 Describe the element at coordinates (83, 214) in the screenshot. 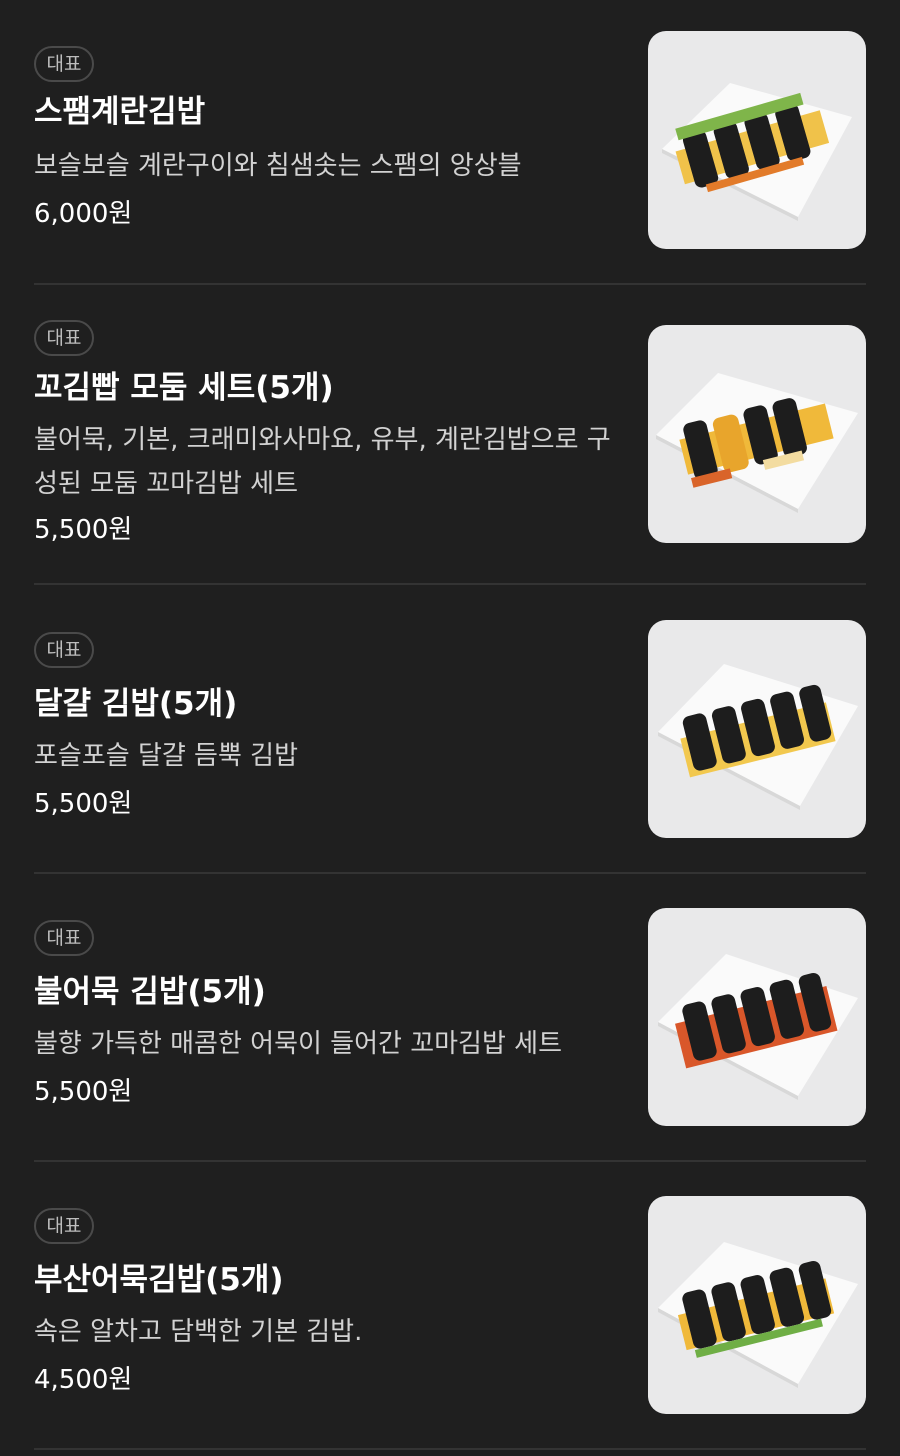

I see `menu-item-price: 6,000원` at that location.